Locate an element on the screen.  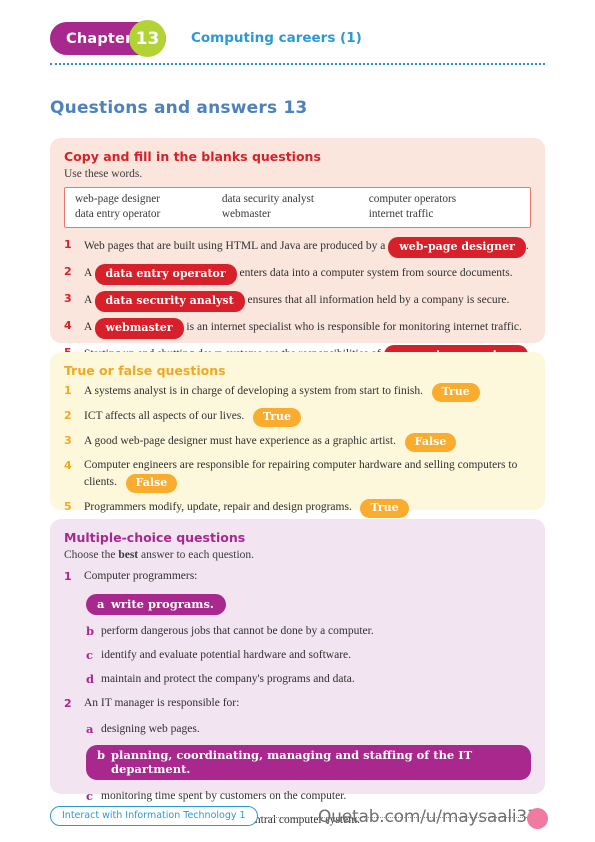
question-number: 5 is located at coordinates (68, 506).